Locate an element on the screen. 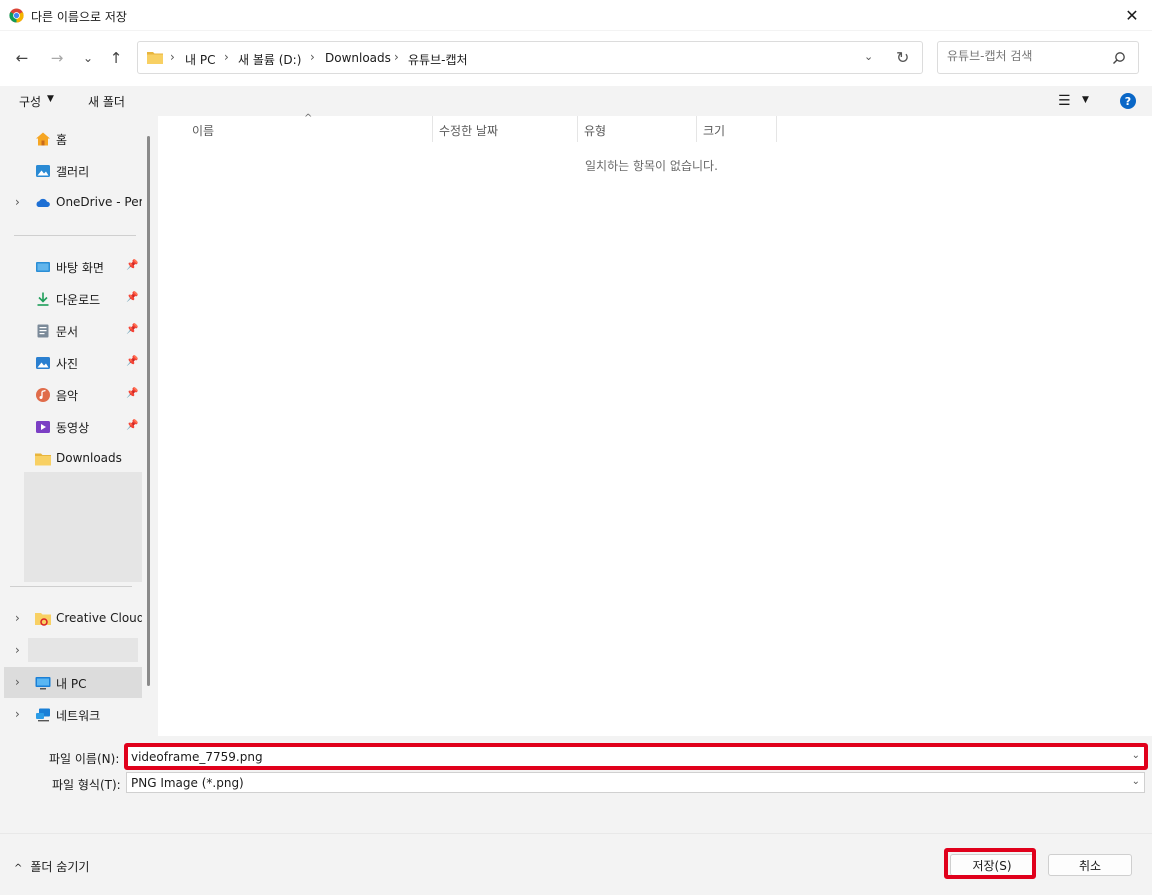 The width and height of the screenshot is (1152, 895). title-bar: 다른 이름으로 저장 ✕ is located at coordinates (576, 15).